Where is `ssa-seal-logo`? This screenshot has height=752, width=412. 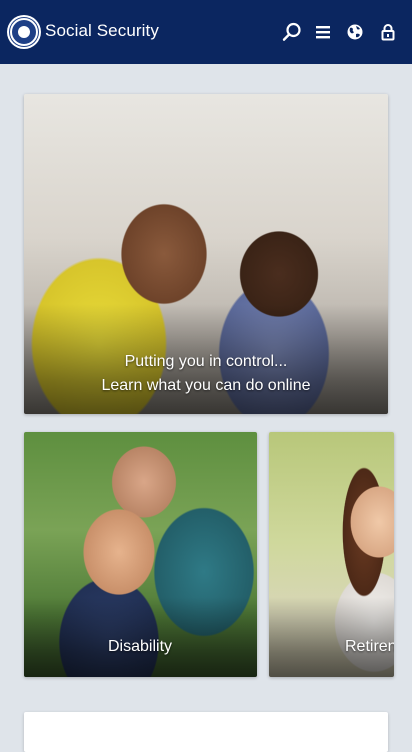
ssa-seal-logo is located at coordinates (24, 32).